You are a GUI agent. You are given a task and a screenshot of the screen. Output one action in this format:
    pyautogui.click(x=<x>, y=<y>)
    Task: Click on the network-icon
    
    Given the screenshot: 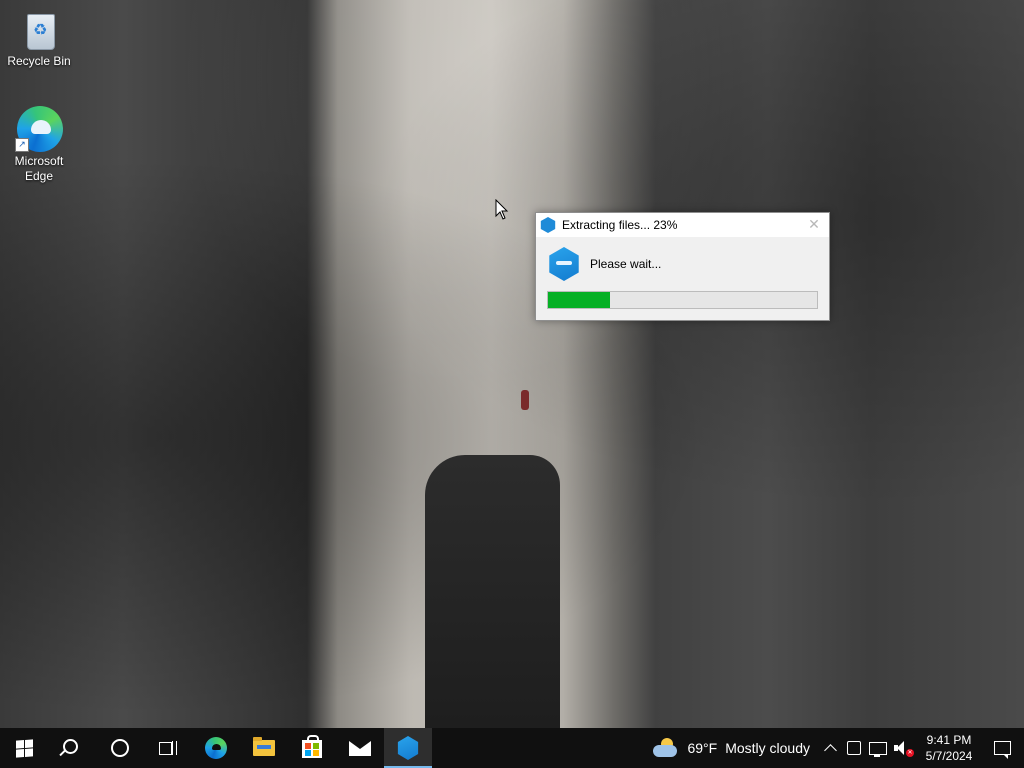 What is the action you would take?
    pyautogui.click(x=878, y=749)
    